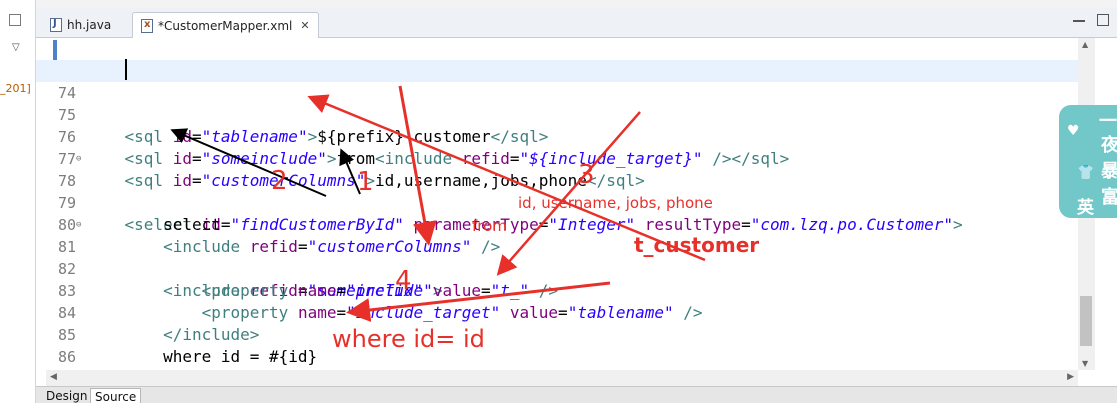 The height and width of the screenshot is (403, 1117). Describe the element at coordinates (18, 201) in the screenshot. I see `outline-pane: ▽ _201]` at that location.